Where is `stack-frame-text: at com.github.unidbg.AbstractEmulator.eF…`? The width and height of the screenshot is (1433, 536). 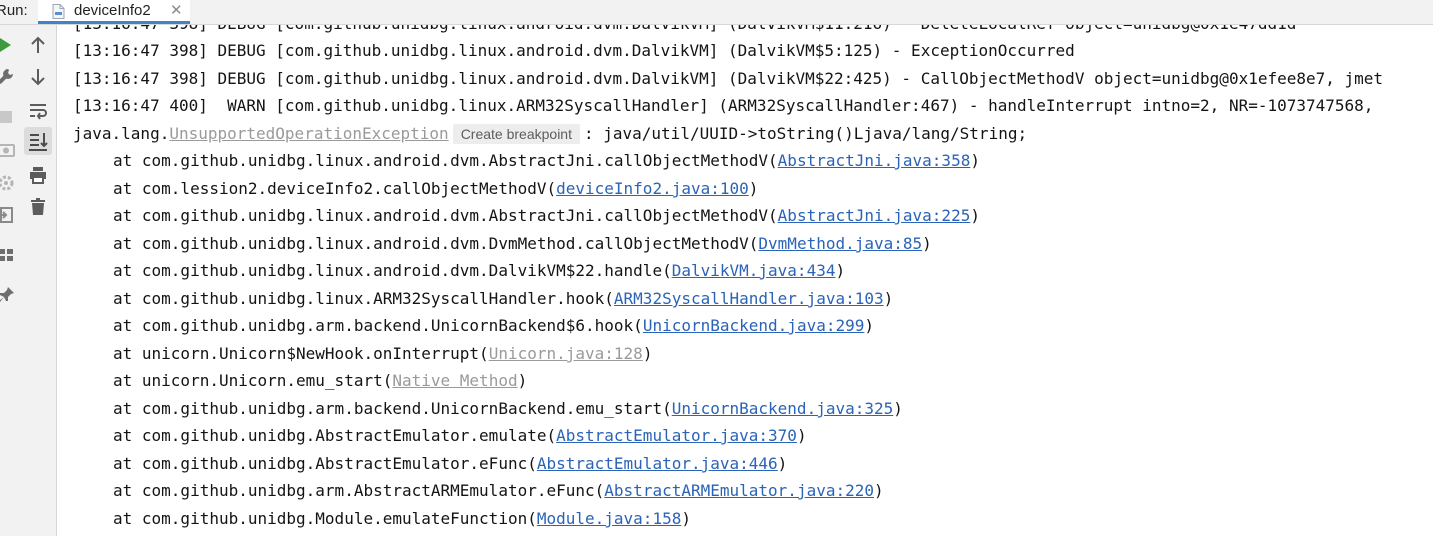 stack-frame-text: at com.github.unidbg.AbstractEmulator.eF… is located at coordinates (325, 463).